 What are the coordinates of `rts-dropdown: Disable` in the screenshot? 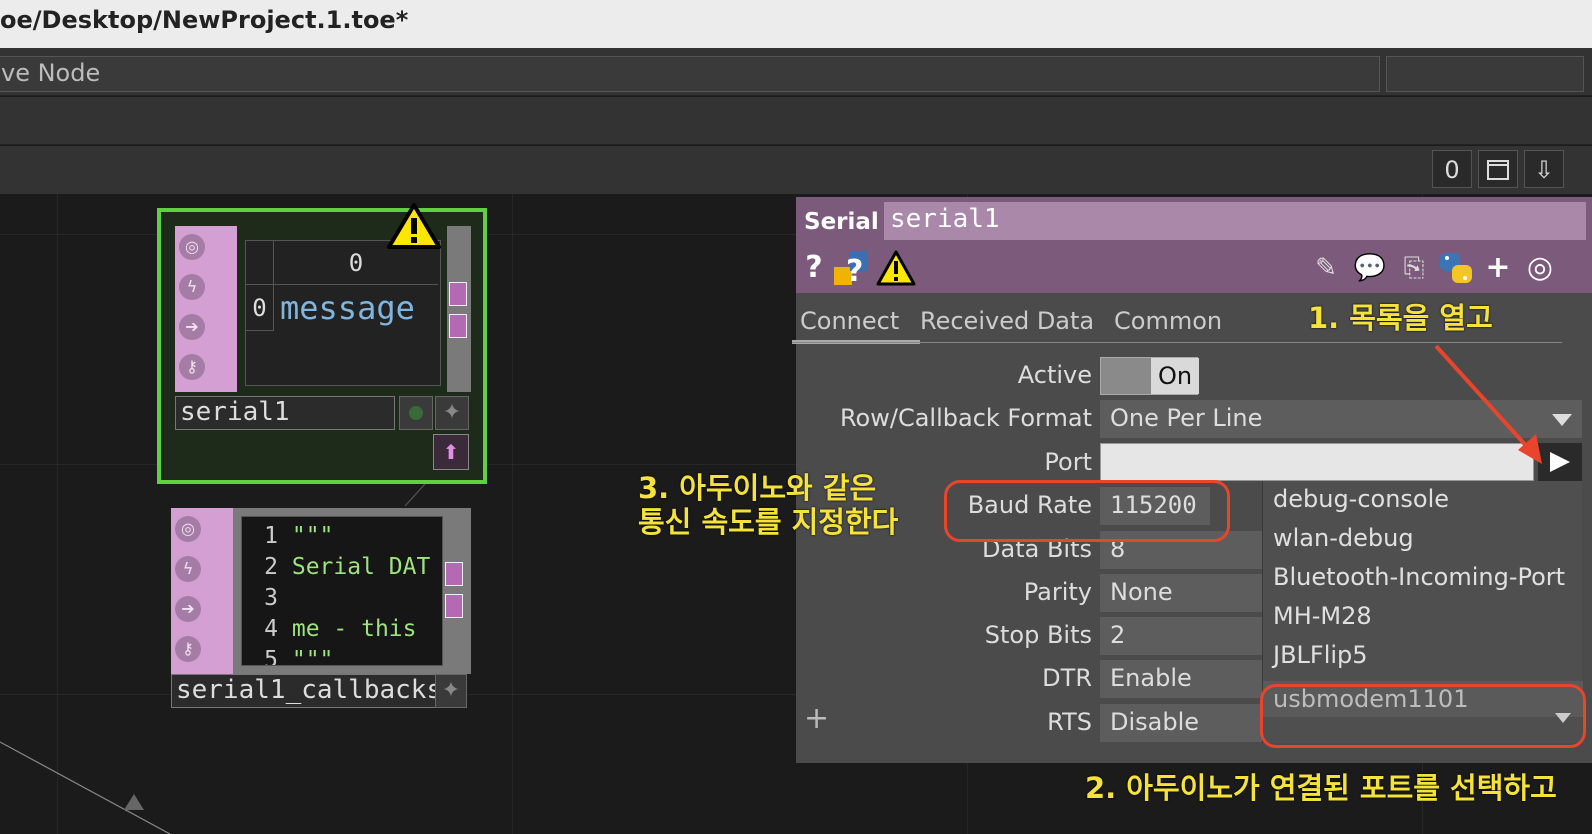 It's located at (1183, 723).